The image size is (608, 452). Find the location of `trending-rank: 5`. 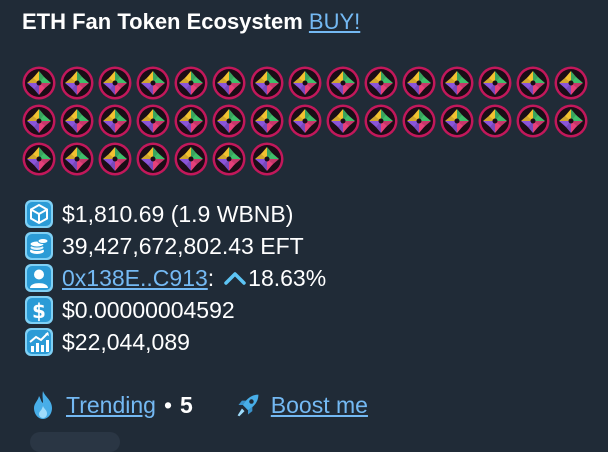

trending-rank: 5 is located at coordinates (186, 404).